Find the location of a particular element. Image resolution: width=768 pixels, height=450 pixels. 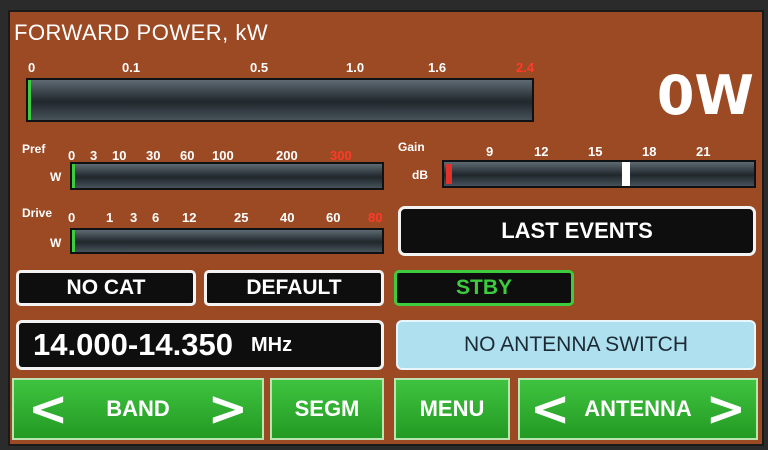

drive-tick: 60 is located at coordinates (333, 217).